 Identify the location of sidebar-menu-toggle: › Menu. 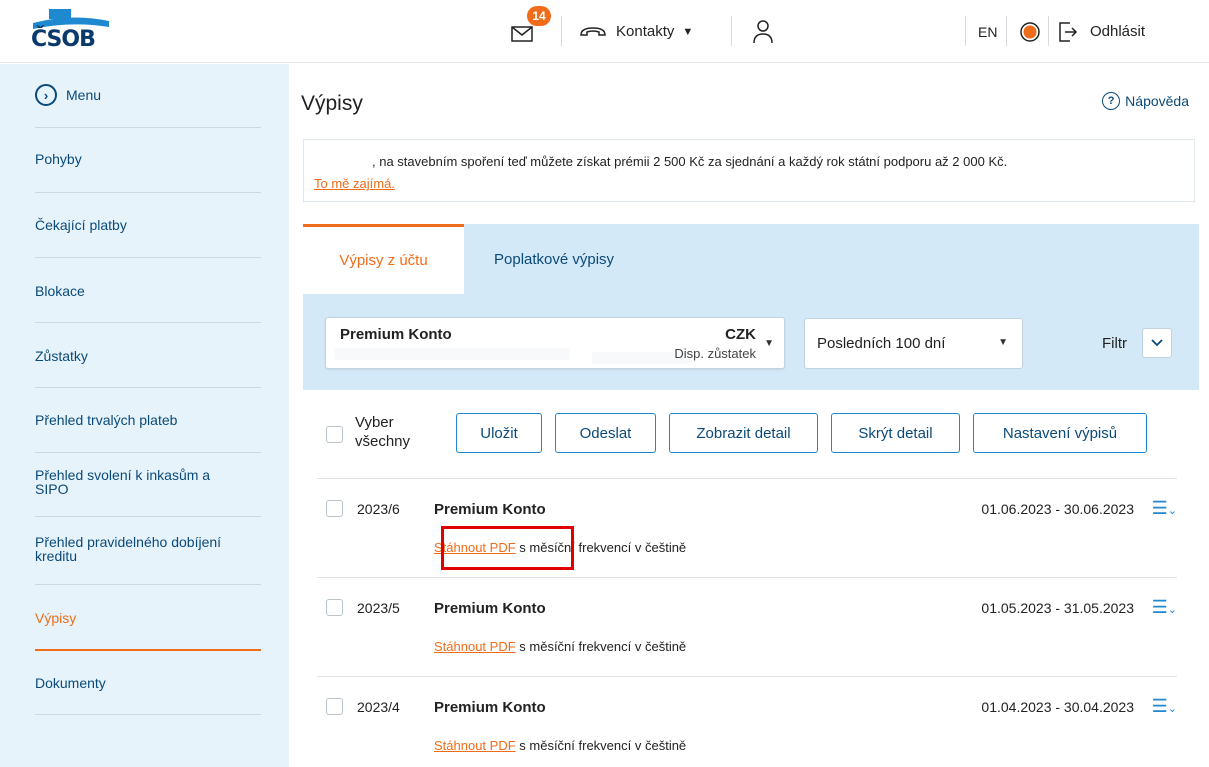
(148, 96).